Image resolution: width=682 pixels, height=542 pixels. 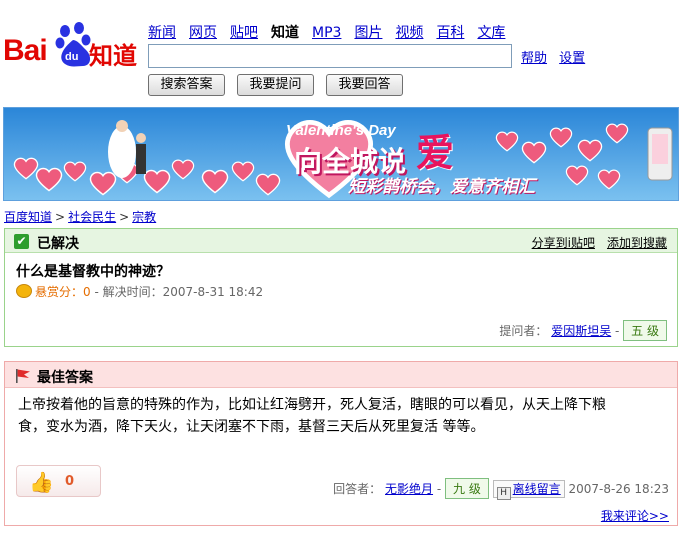 I want to click on message-icon: H, so click(x=503, y=493).